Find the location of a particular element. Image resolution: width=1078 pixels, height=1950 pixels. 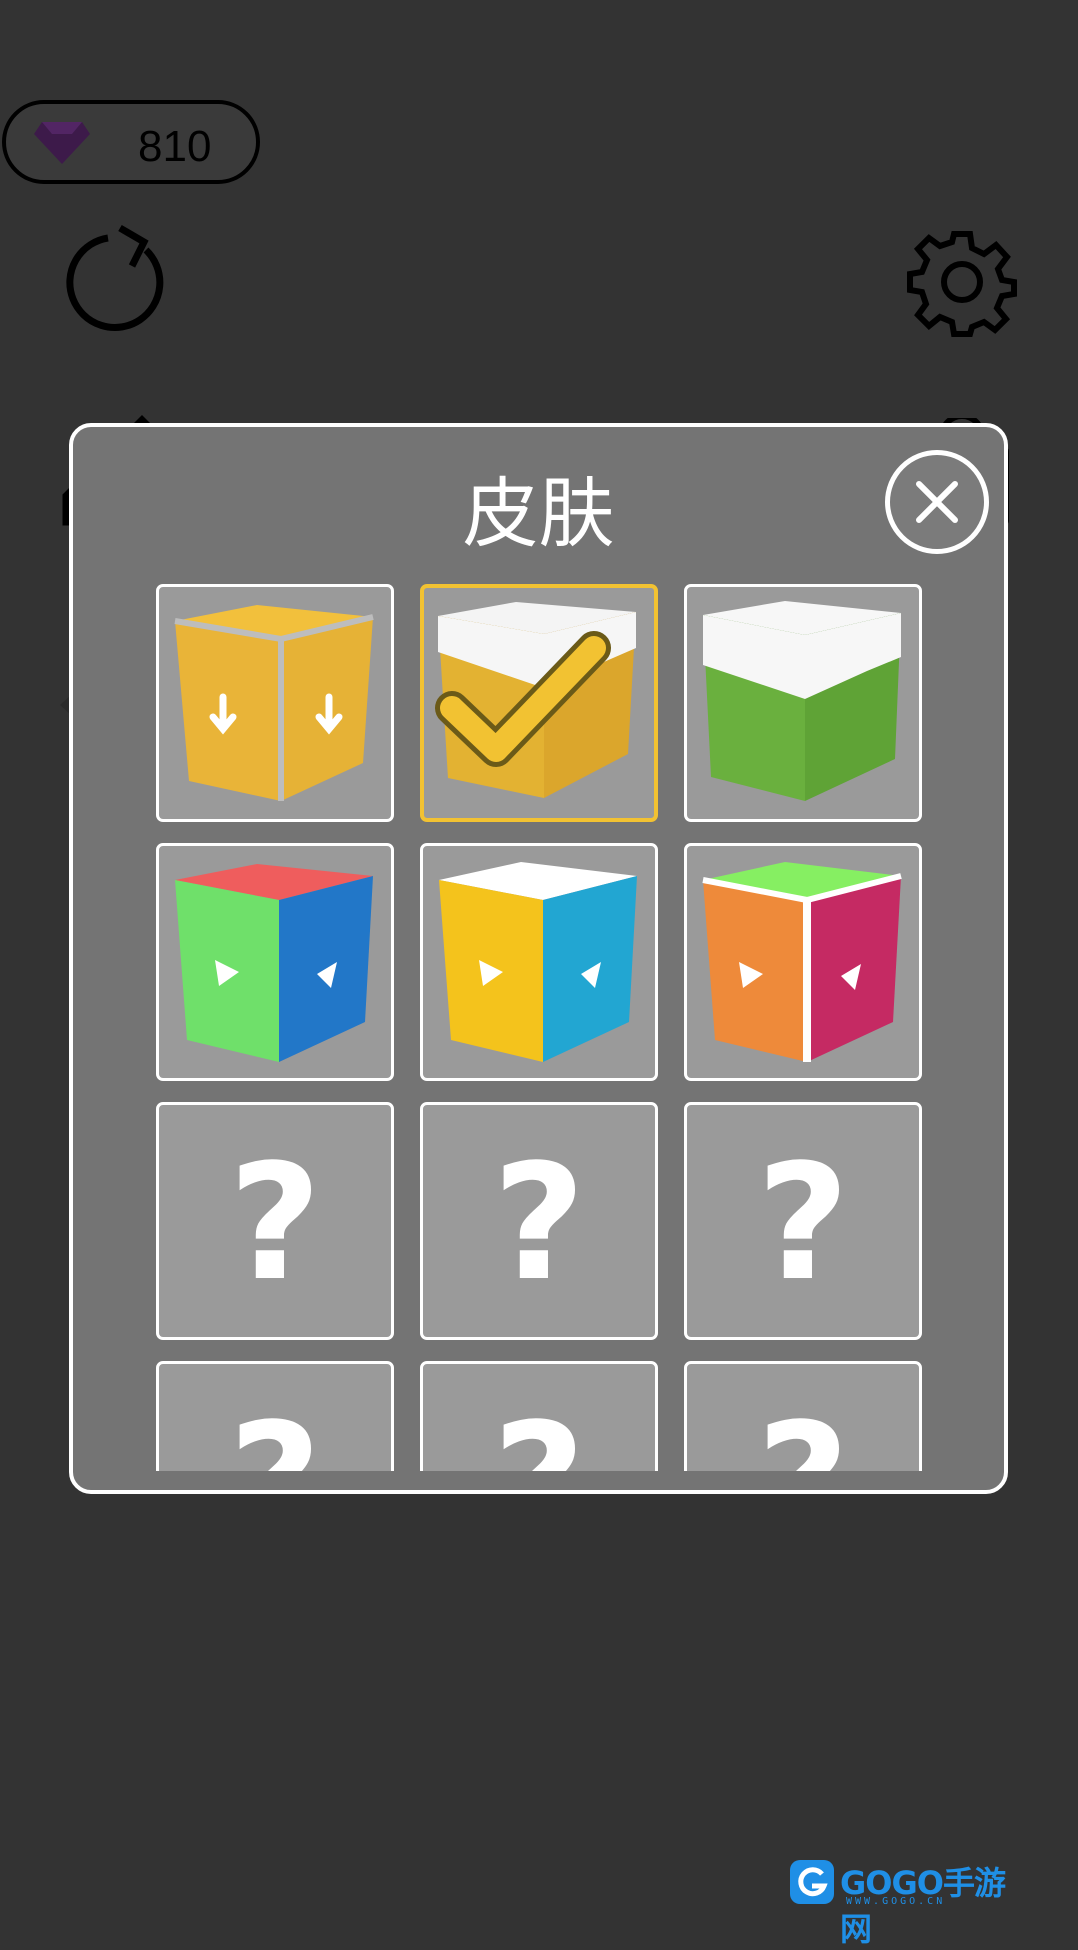

gear-icon is located at coordinates (962, 282).